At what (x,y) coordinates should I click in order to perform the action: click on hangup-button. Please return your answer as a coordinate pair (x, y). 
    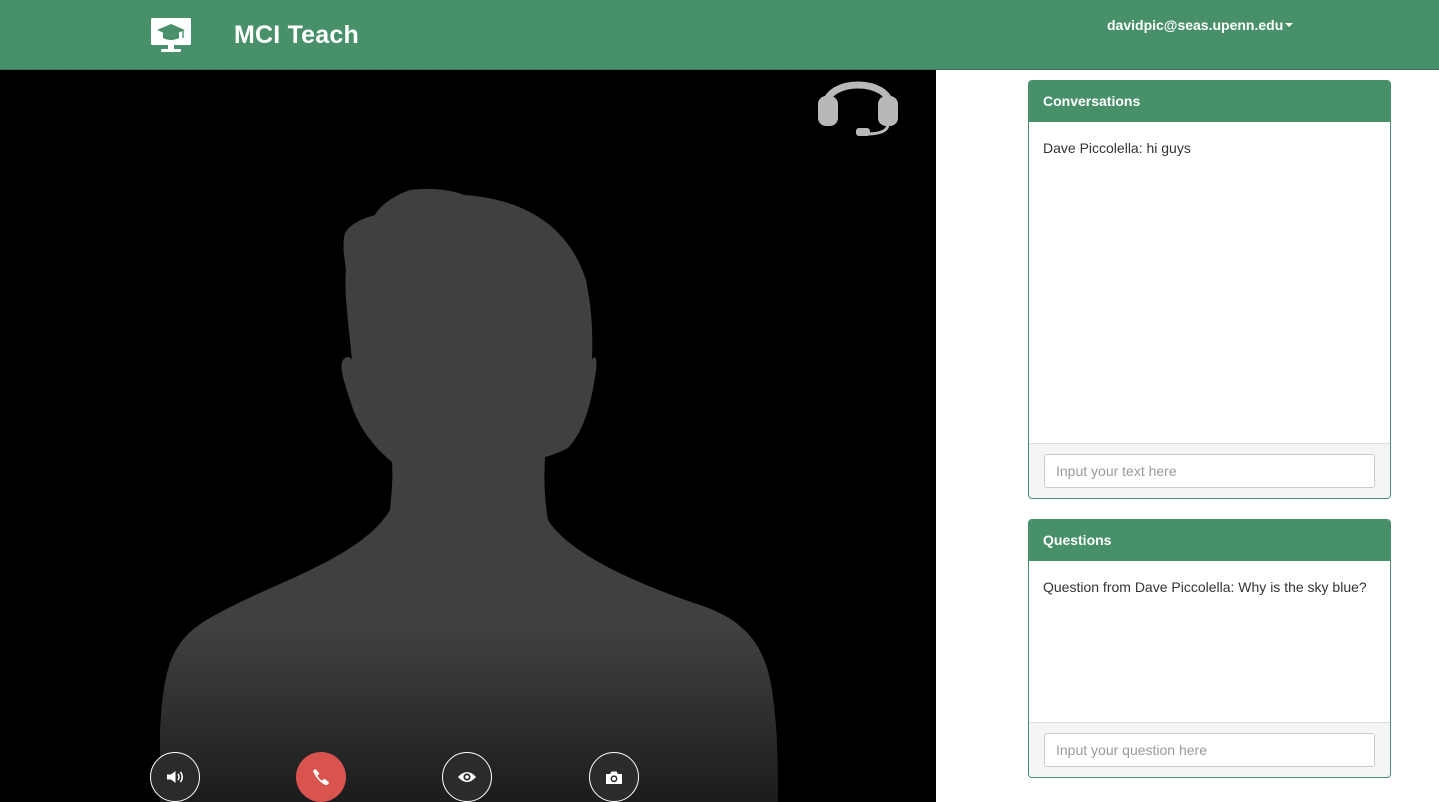
    Looking at the image, I should click on (321, 777).